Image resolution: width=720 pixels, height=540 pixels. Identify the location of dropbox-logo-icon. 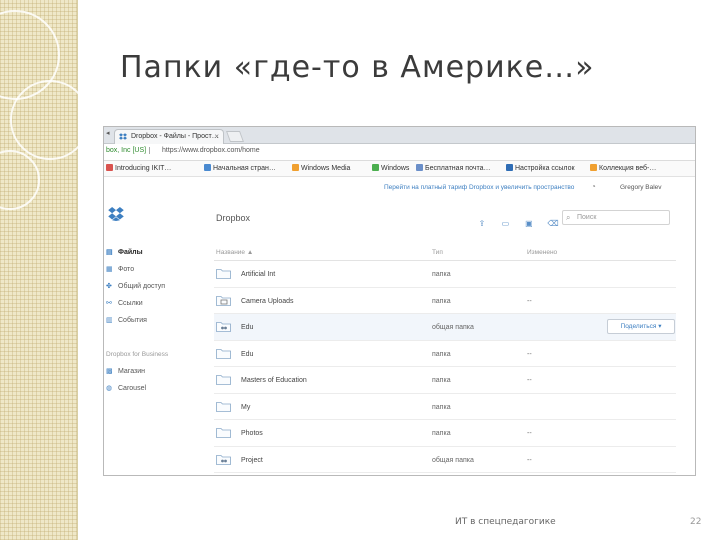
(116, 214).